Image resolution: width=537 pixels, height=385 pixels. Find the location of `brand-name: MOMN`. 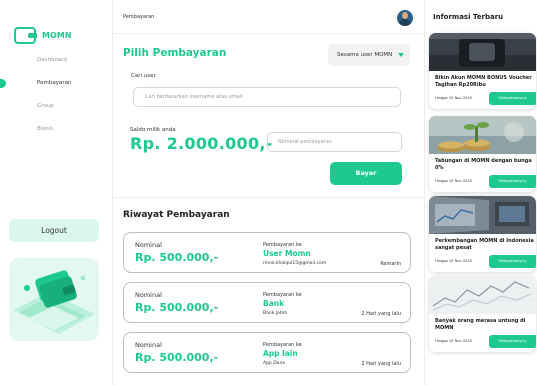

brand-name: MOMN is located at coordinates (57, 35).